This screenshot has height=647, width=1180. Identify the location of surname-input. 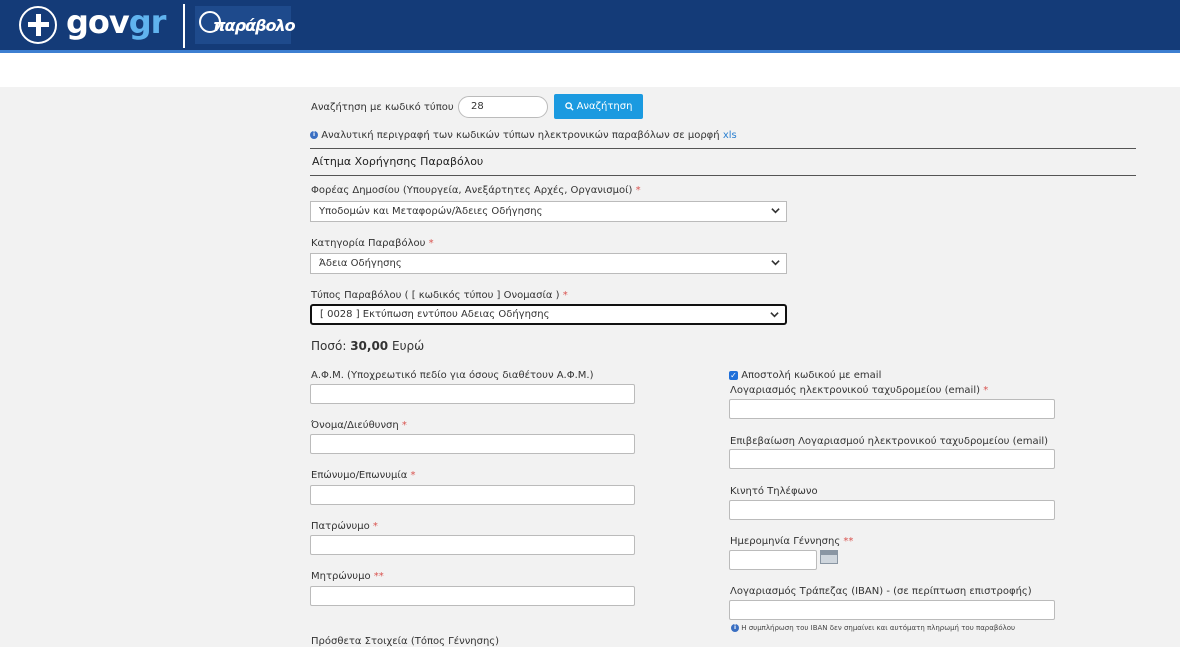
(472, 495).